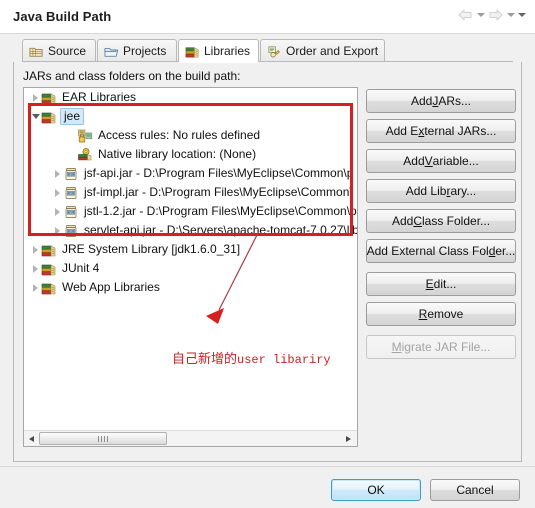 The height and width of the screenshot is (508, 535). I want to click on annotation-note: 自己新增的user libariry, so click(251, 357).